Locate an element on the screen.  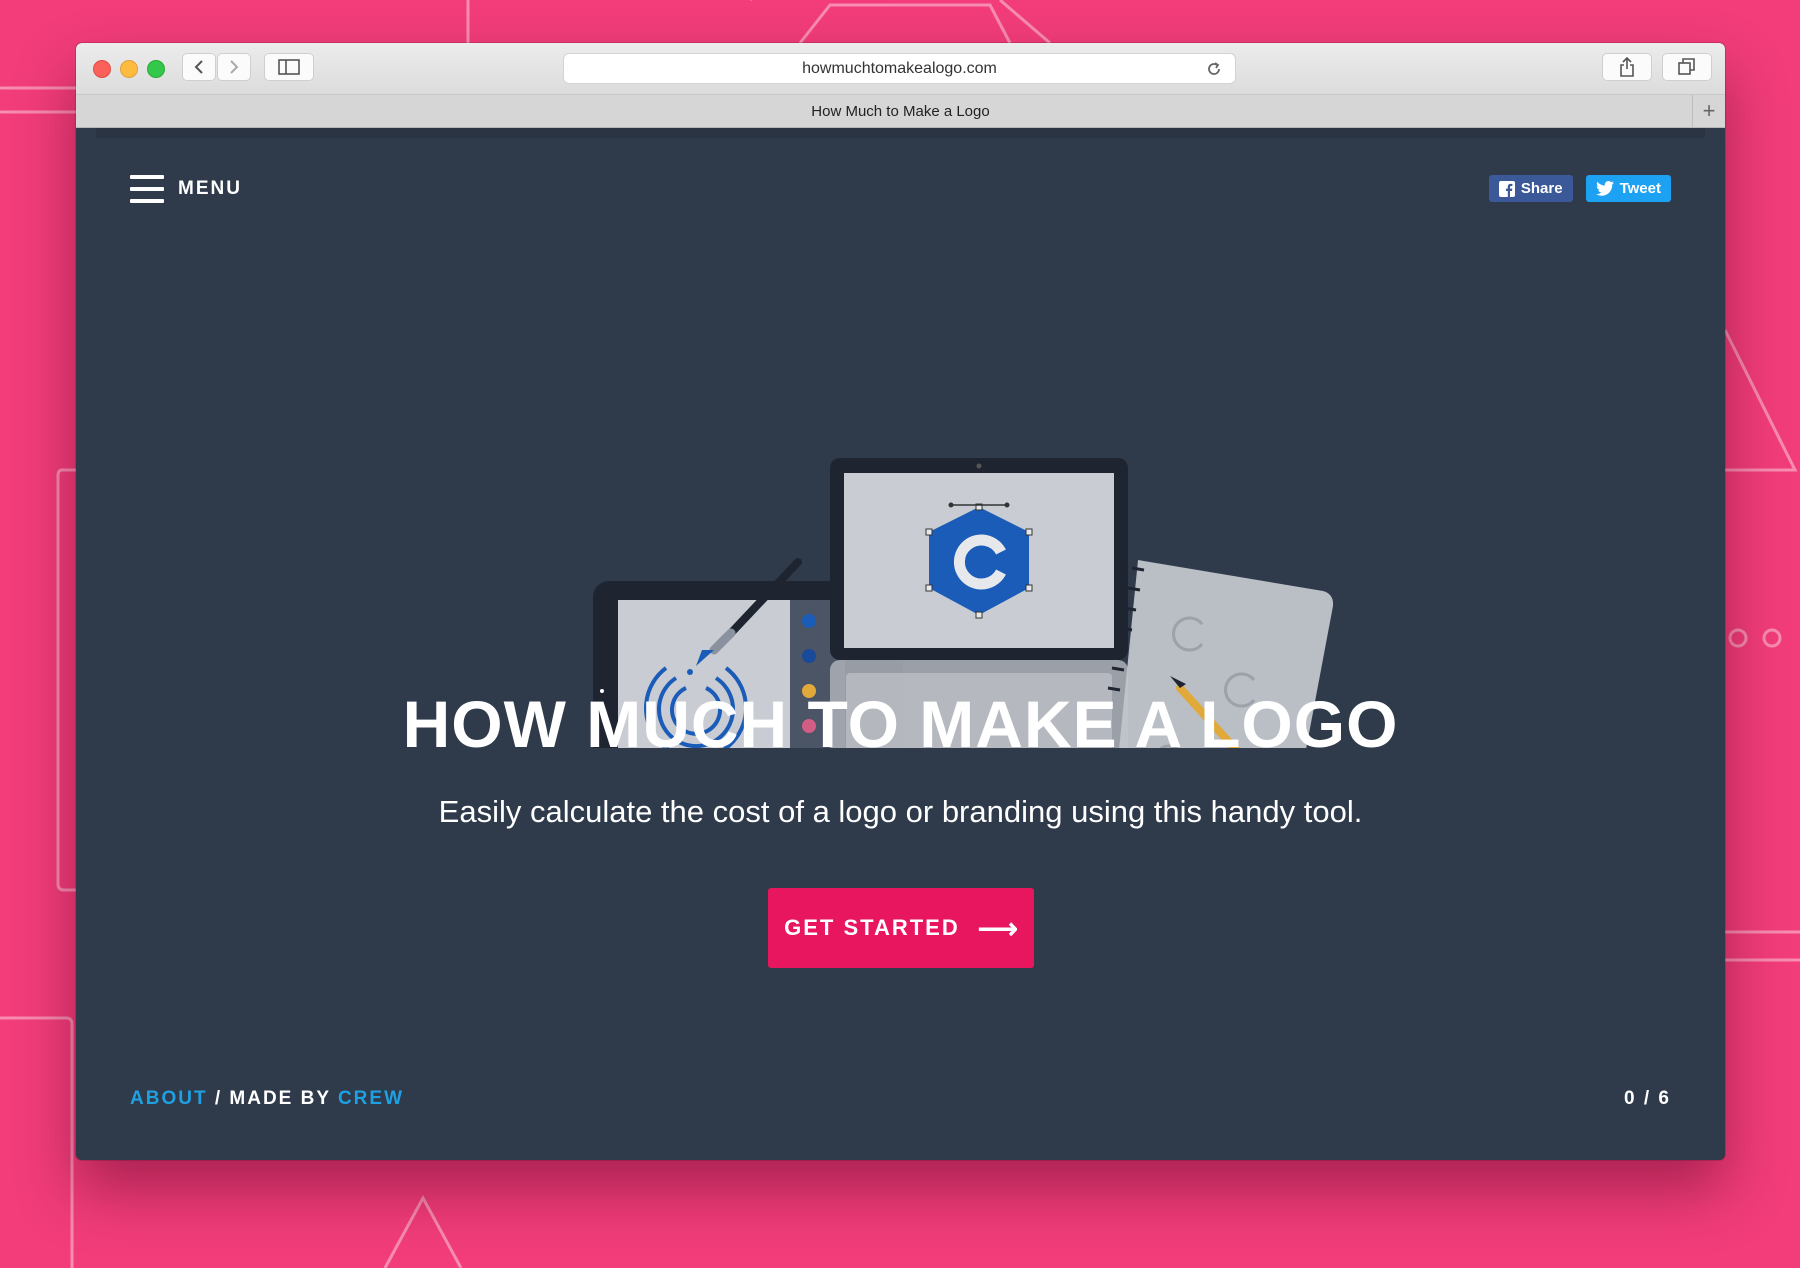
tab-bar: How Much to Make a Logo + is located at coordinates (900, 111).